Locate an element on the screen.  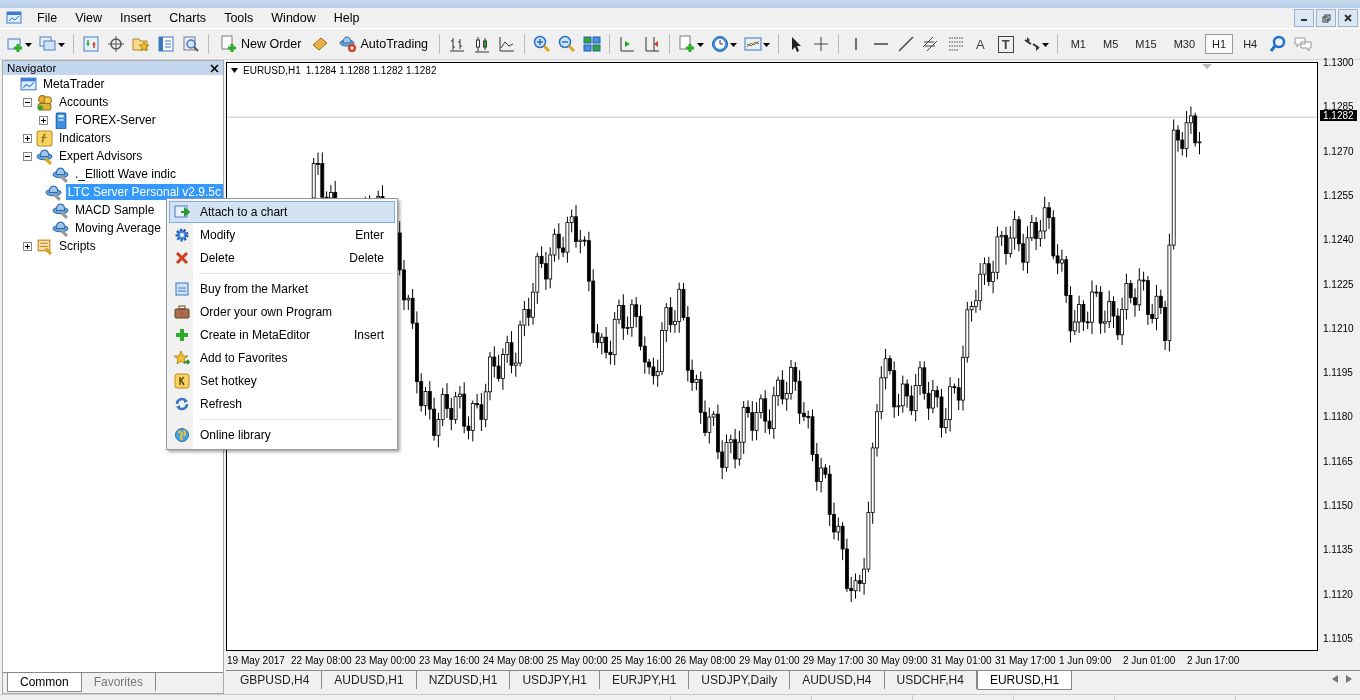
menu-item: Online library is located at coordinates (282, 435).